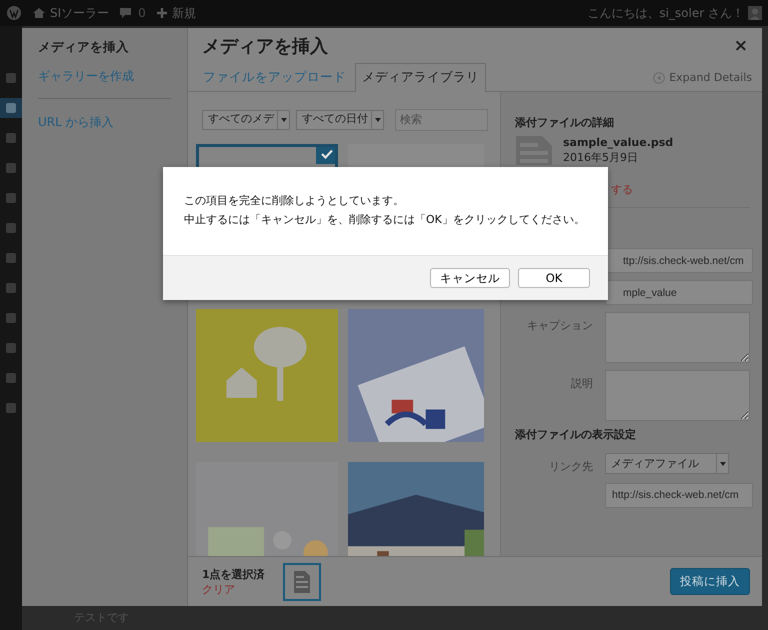 This screenshot has width=768, height=630. I want to click on comment-icon, so click(125, 13).